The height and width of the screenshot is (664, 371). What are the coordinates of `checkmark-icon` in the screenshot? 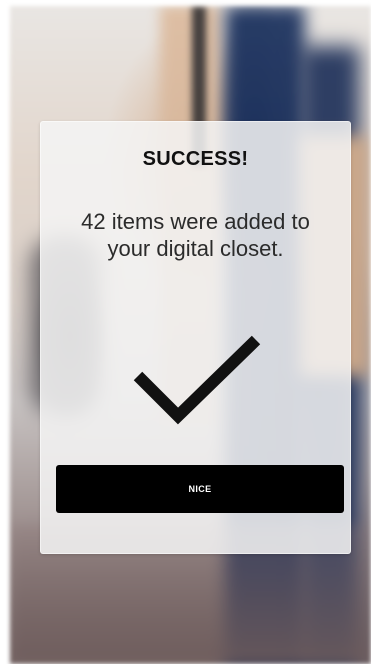 It's located at (197, 380).